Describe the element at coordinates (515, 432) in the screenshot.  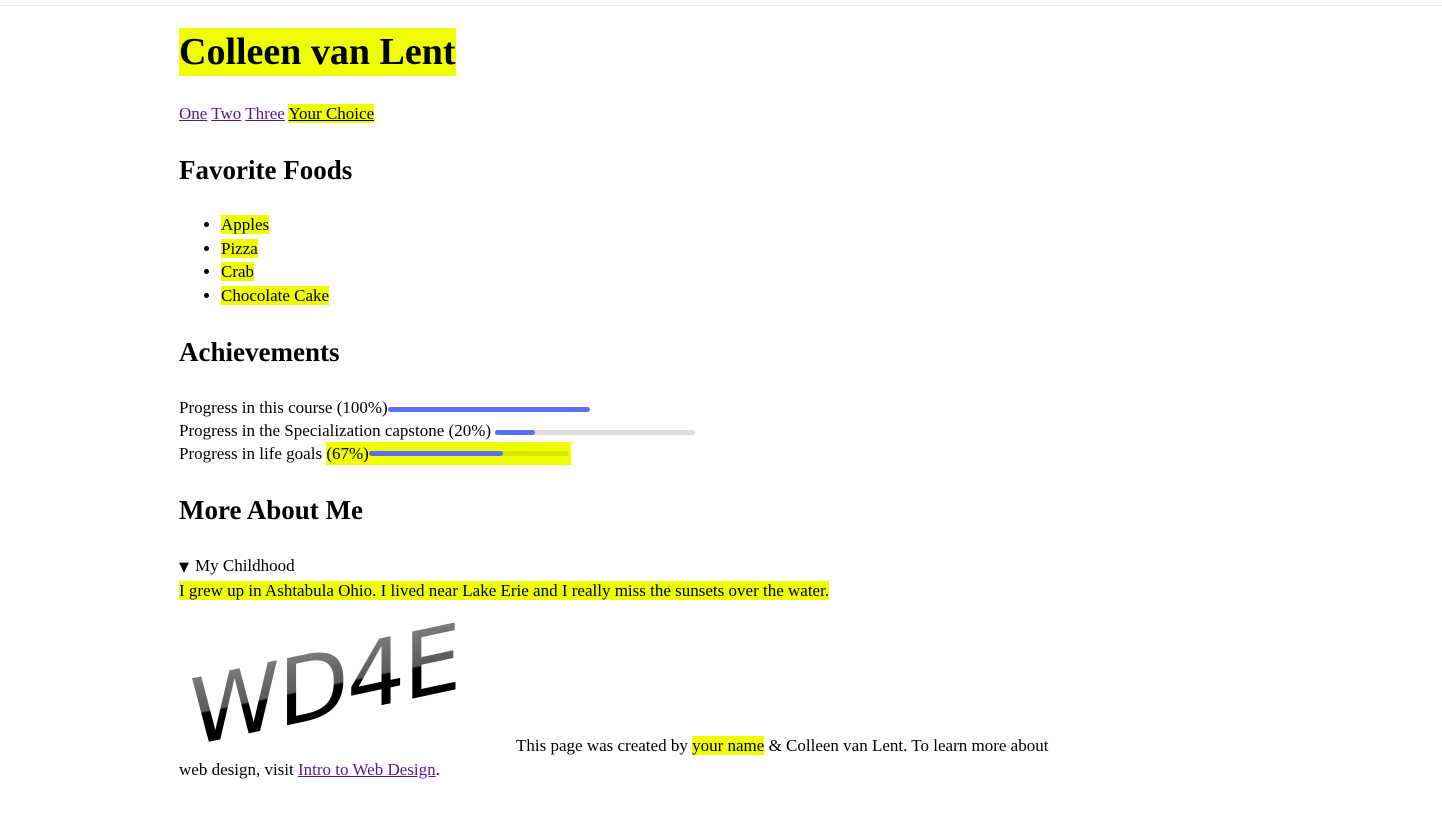
I see `progress-capstone-fill` at that location.